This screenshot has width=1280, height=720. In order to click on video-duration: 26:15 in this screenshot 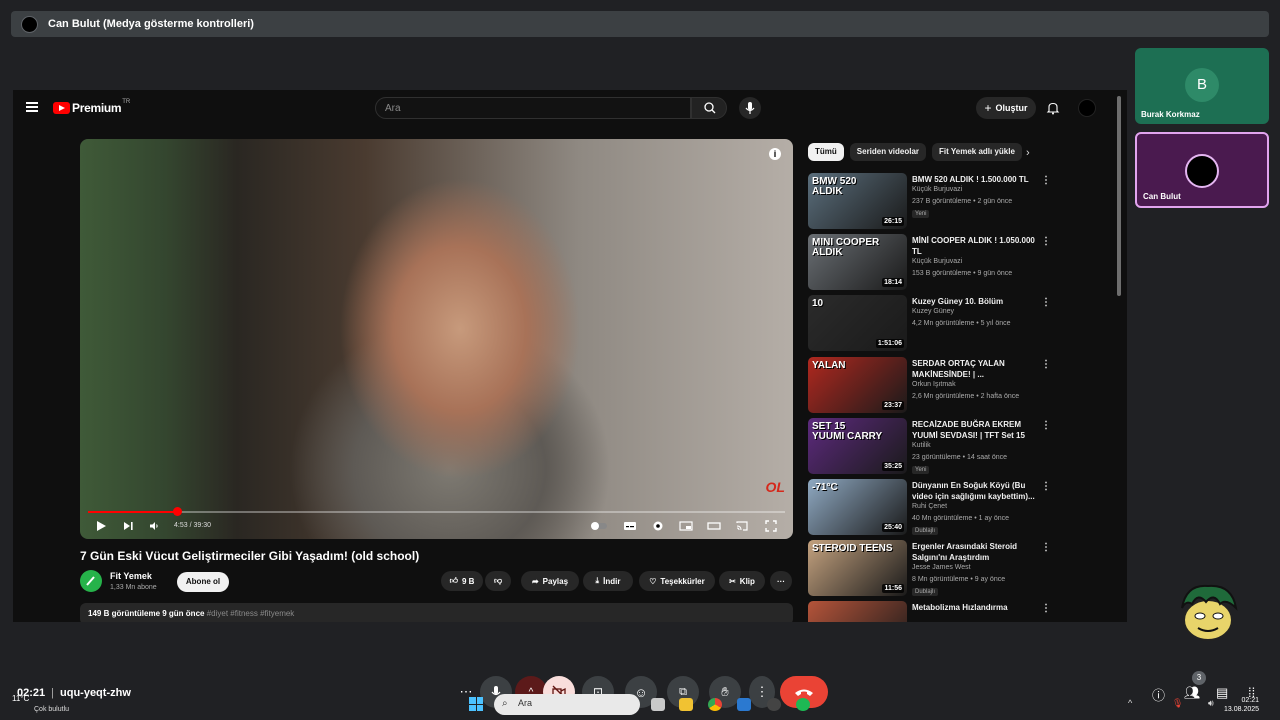, I will do `click(893, 221)`.